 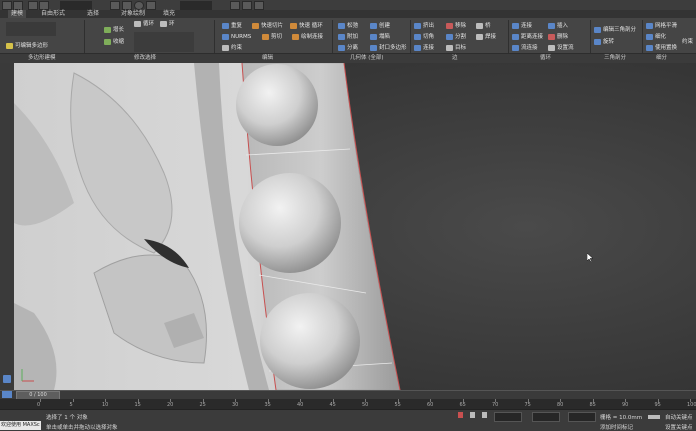 I want to click on tab-populate: 填充, so click(x=169, y=14).